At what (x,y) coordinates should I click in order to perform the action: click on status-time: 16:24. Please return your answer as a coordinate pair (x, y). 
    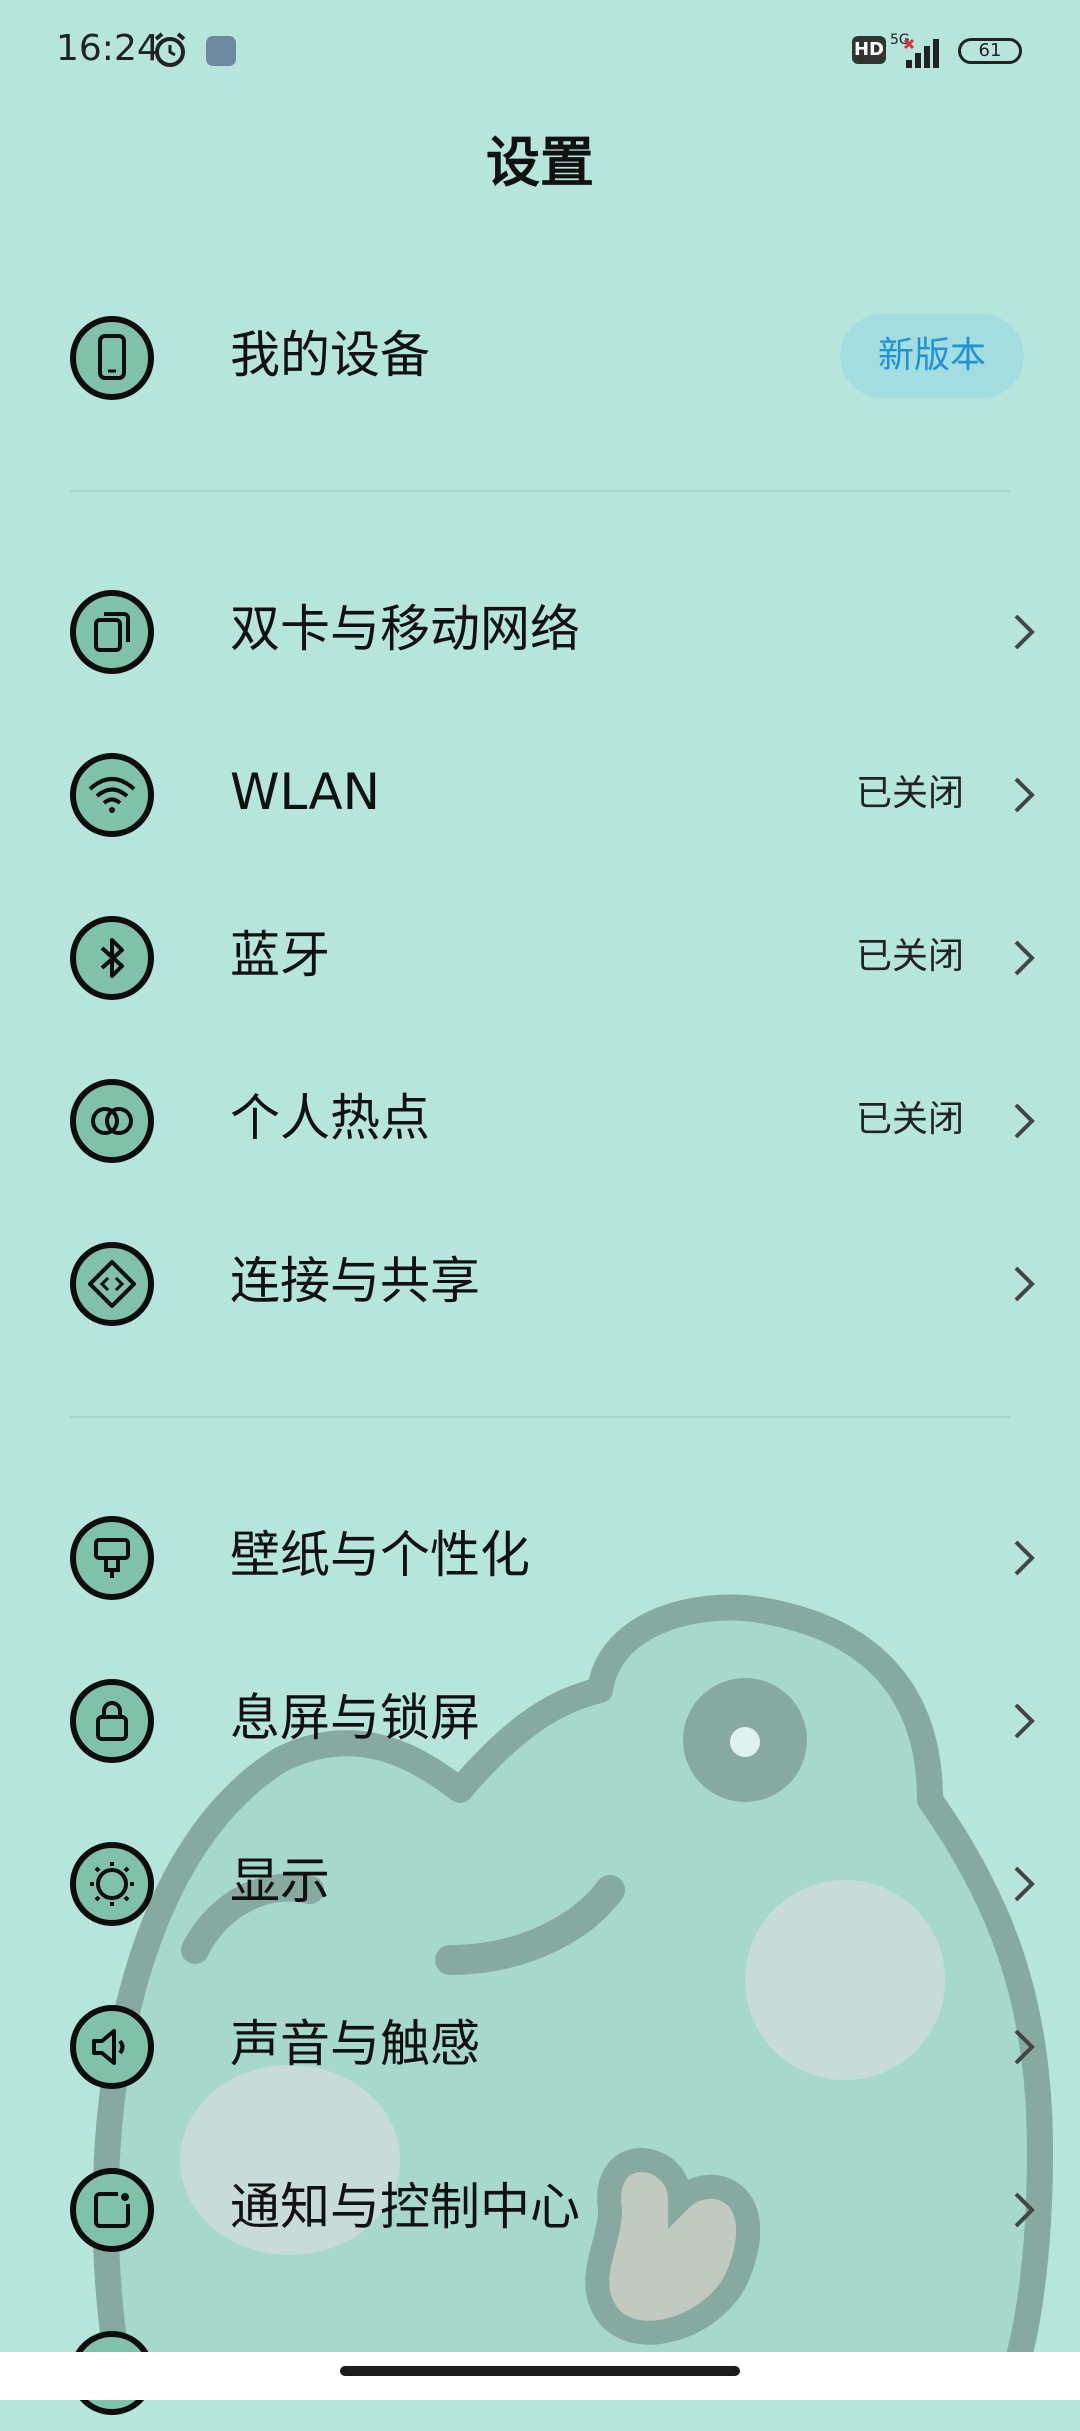
    Looking at the image, I should click on (108, 48).